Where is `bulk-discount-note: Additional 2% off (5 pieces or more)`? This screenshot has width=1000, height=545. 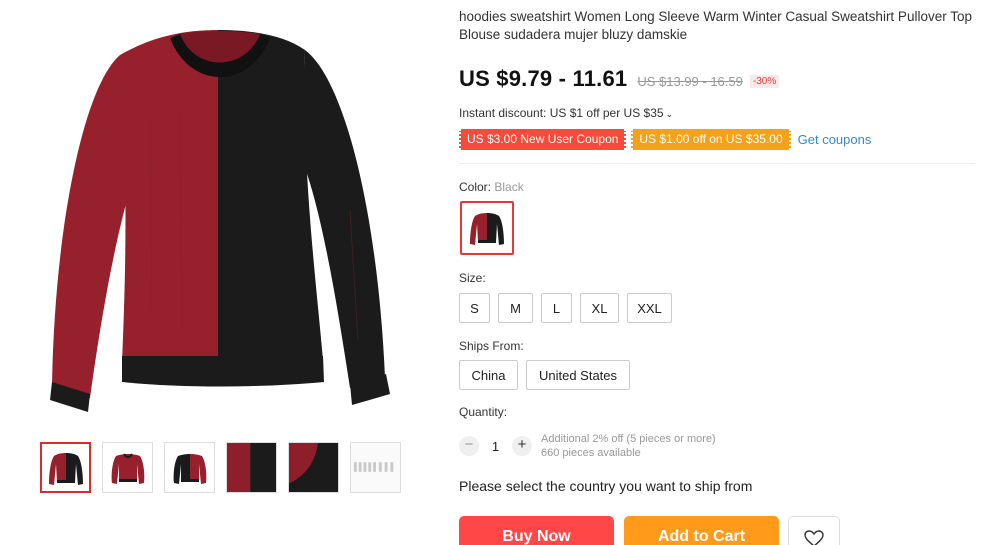 bulk-discount-note: Additional 2% off (5 pieces or more) is located at coordinates (628, 439).